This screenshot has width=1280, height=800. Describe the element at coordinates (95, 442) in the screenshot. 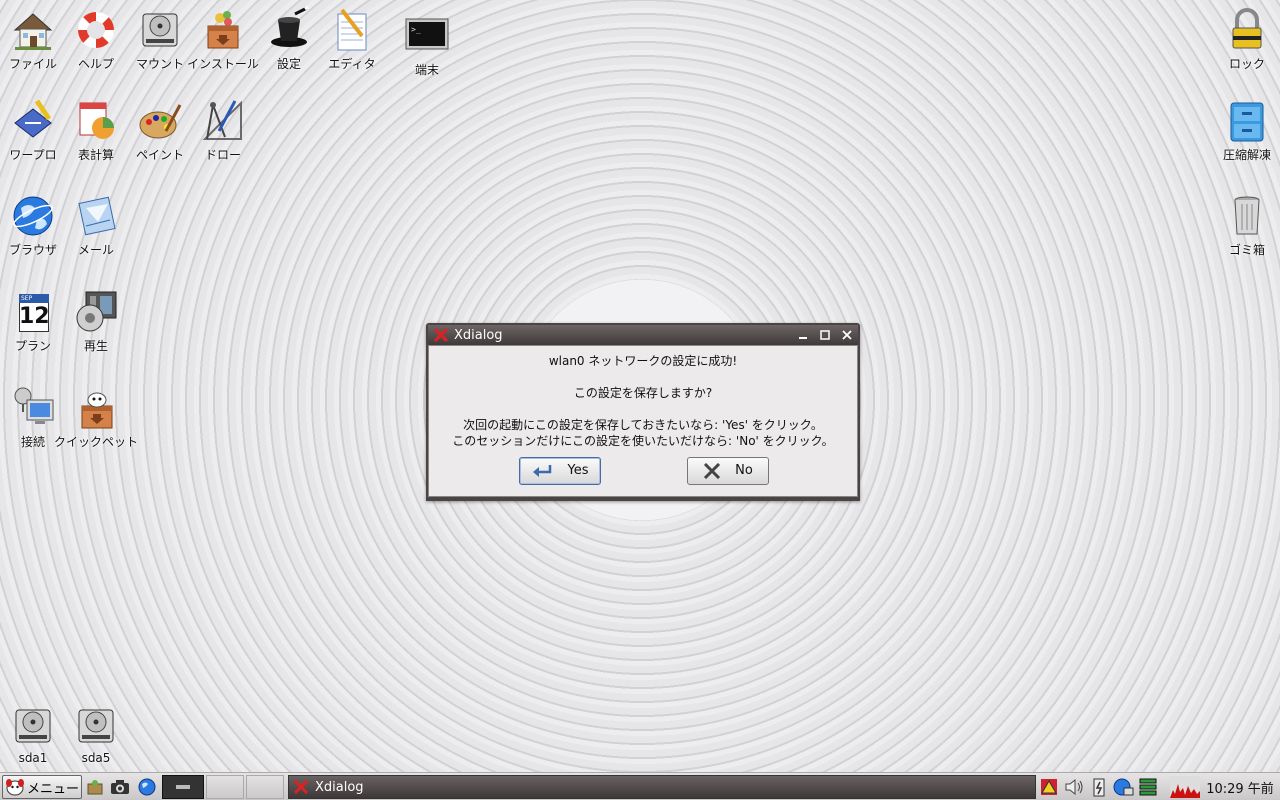

I see `desktop-icon-label: クイックペット` at that location.